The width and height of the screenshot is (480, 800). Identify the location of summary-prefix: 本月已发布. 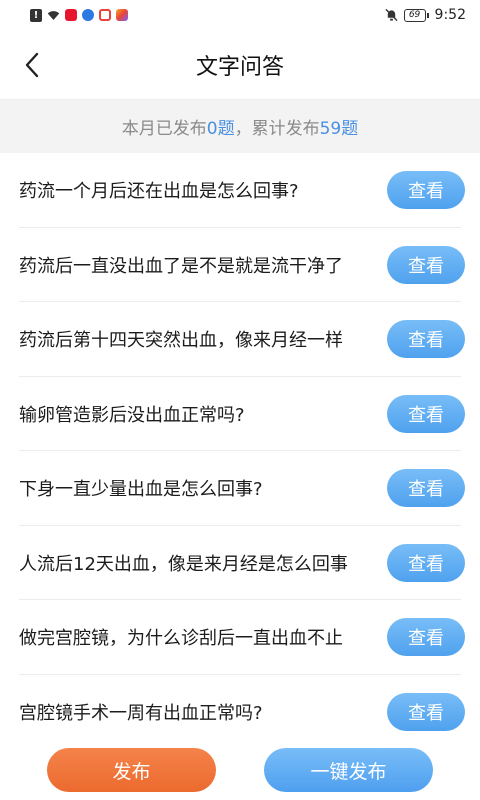
(164, 129).